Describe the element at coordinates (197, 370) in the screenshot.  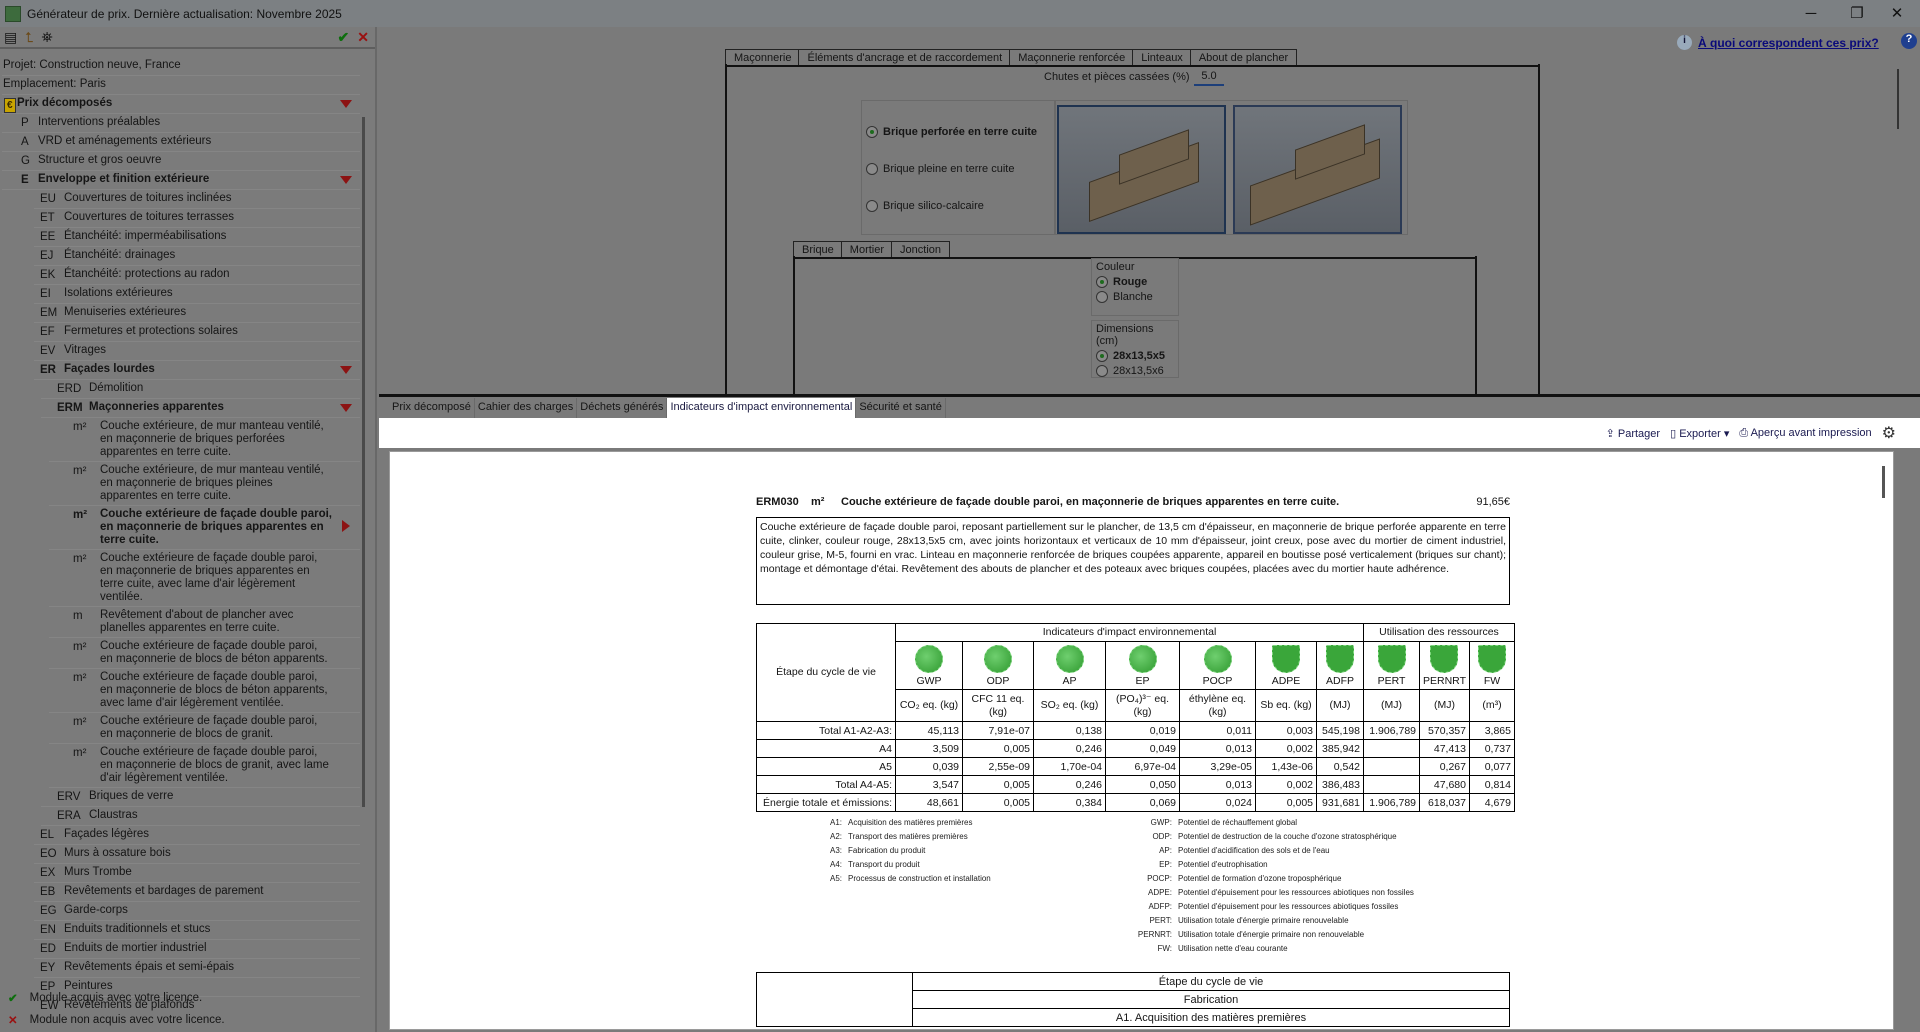
I see `tree-item: ER Façades lourdes` at that location.